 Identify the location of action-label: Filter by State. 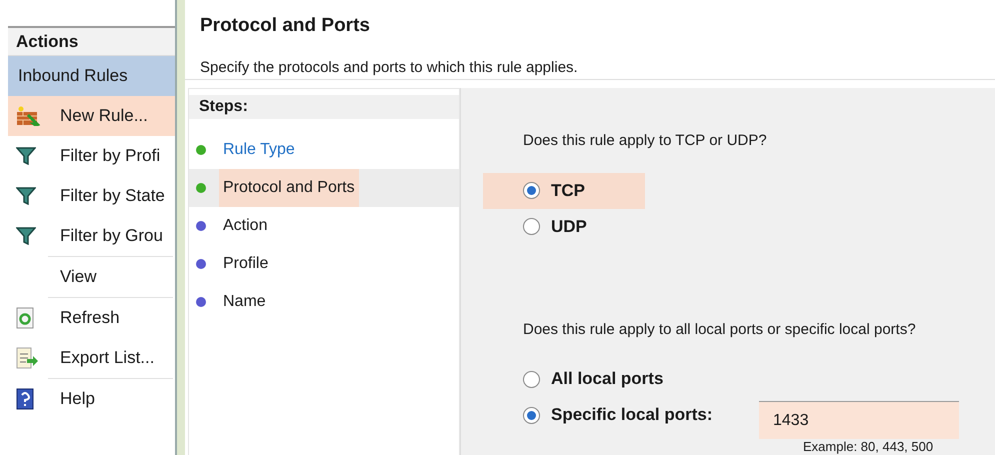
(112, 196).